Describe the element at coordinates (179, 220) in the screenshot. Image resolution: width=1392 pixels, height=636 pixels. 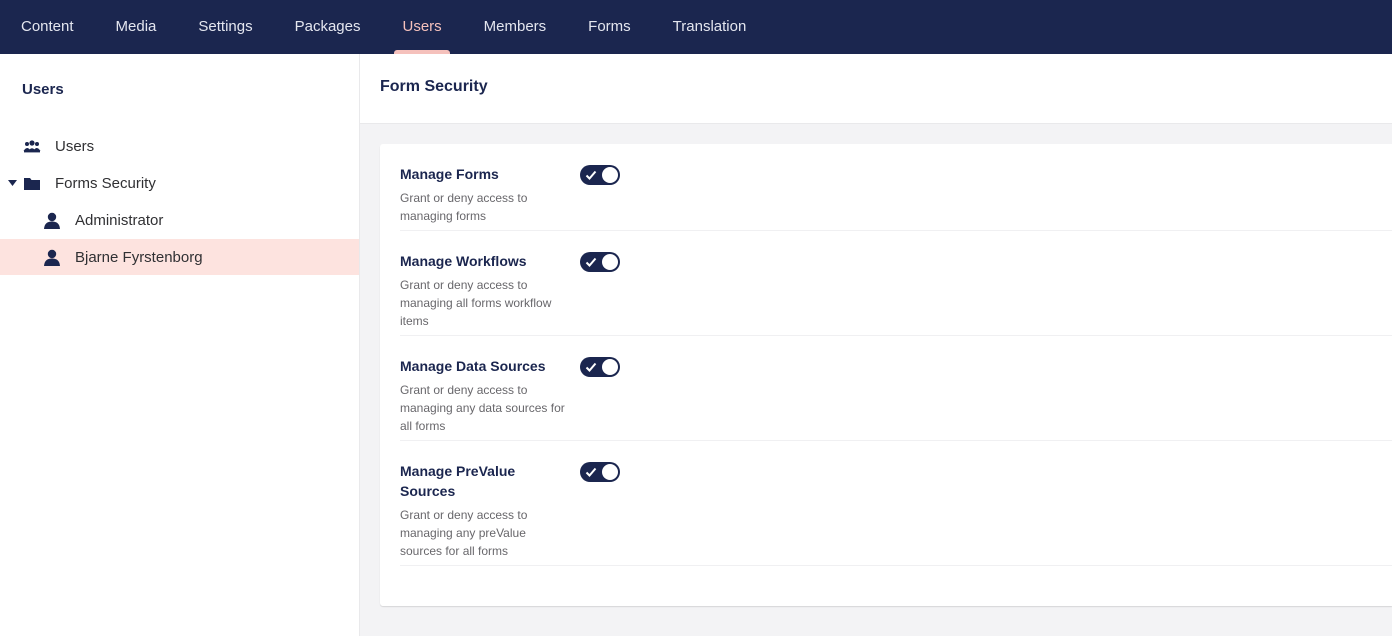
I see `tree-item-administrator: Administrator` at that location.